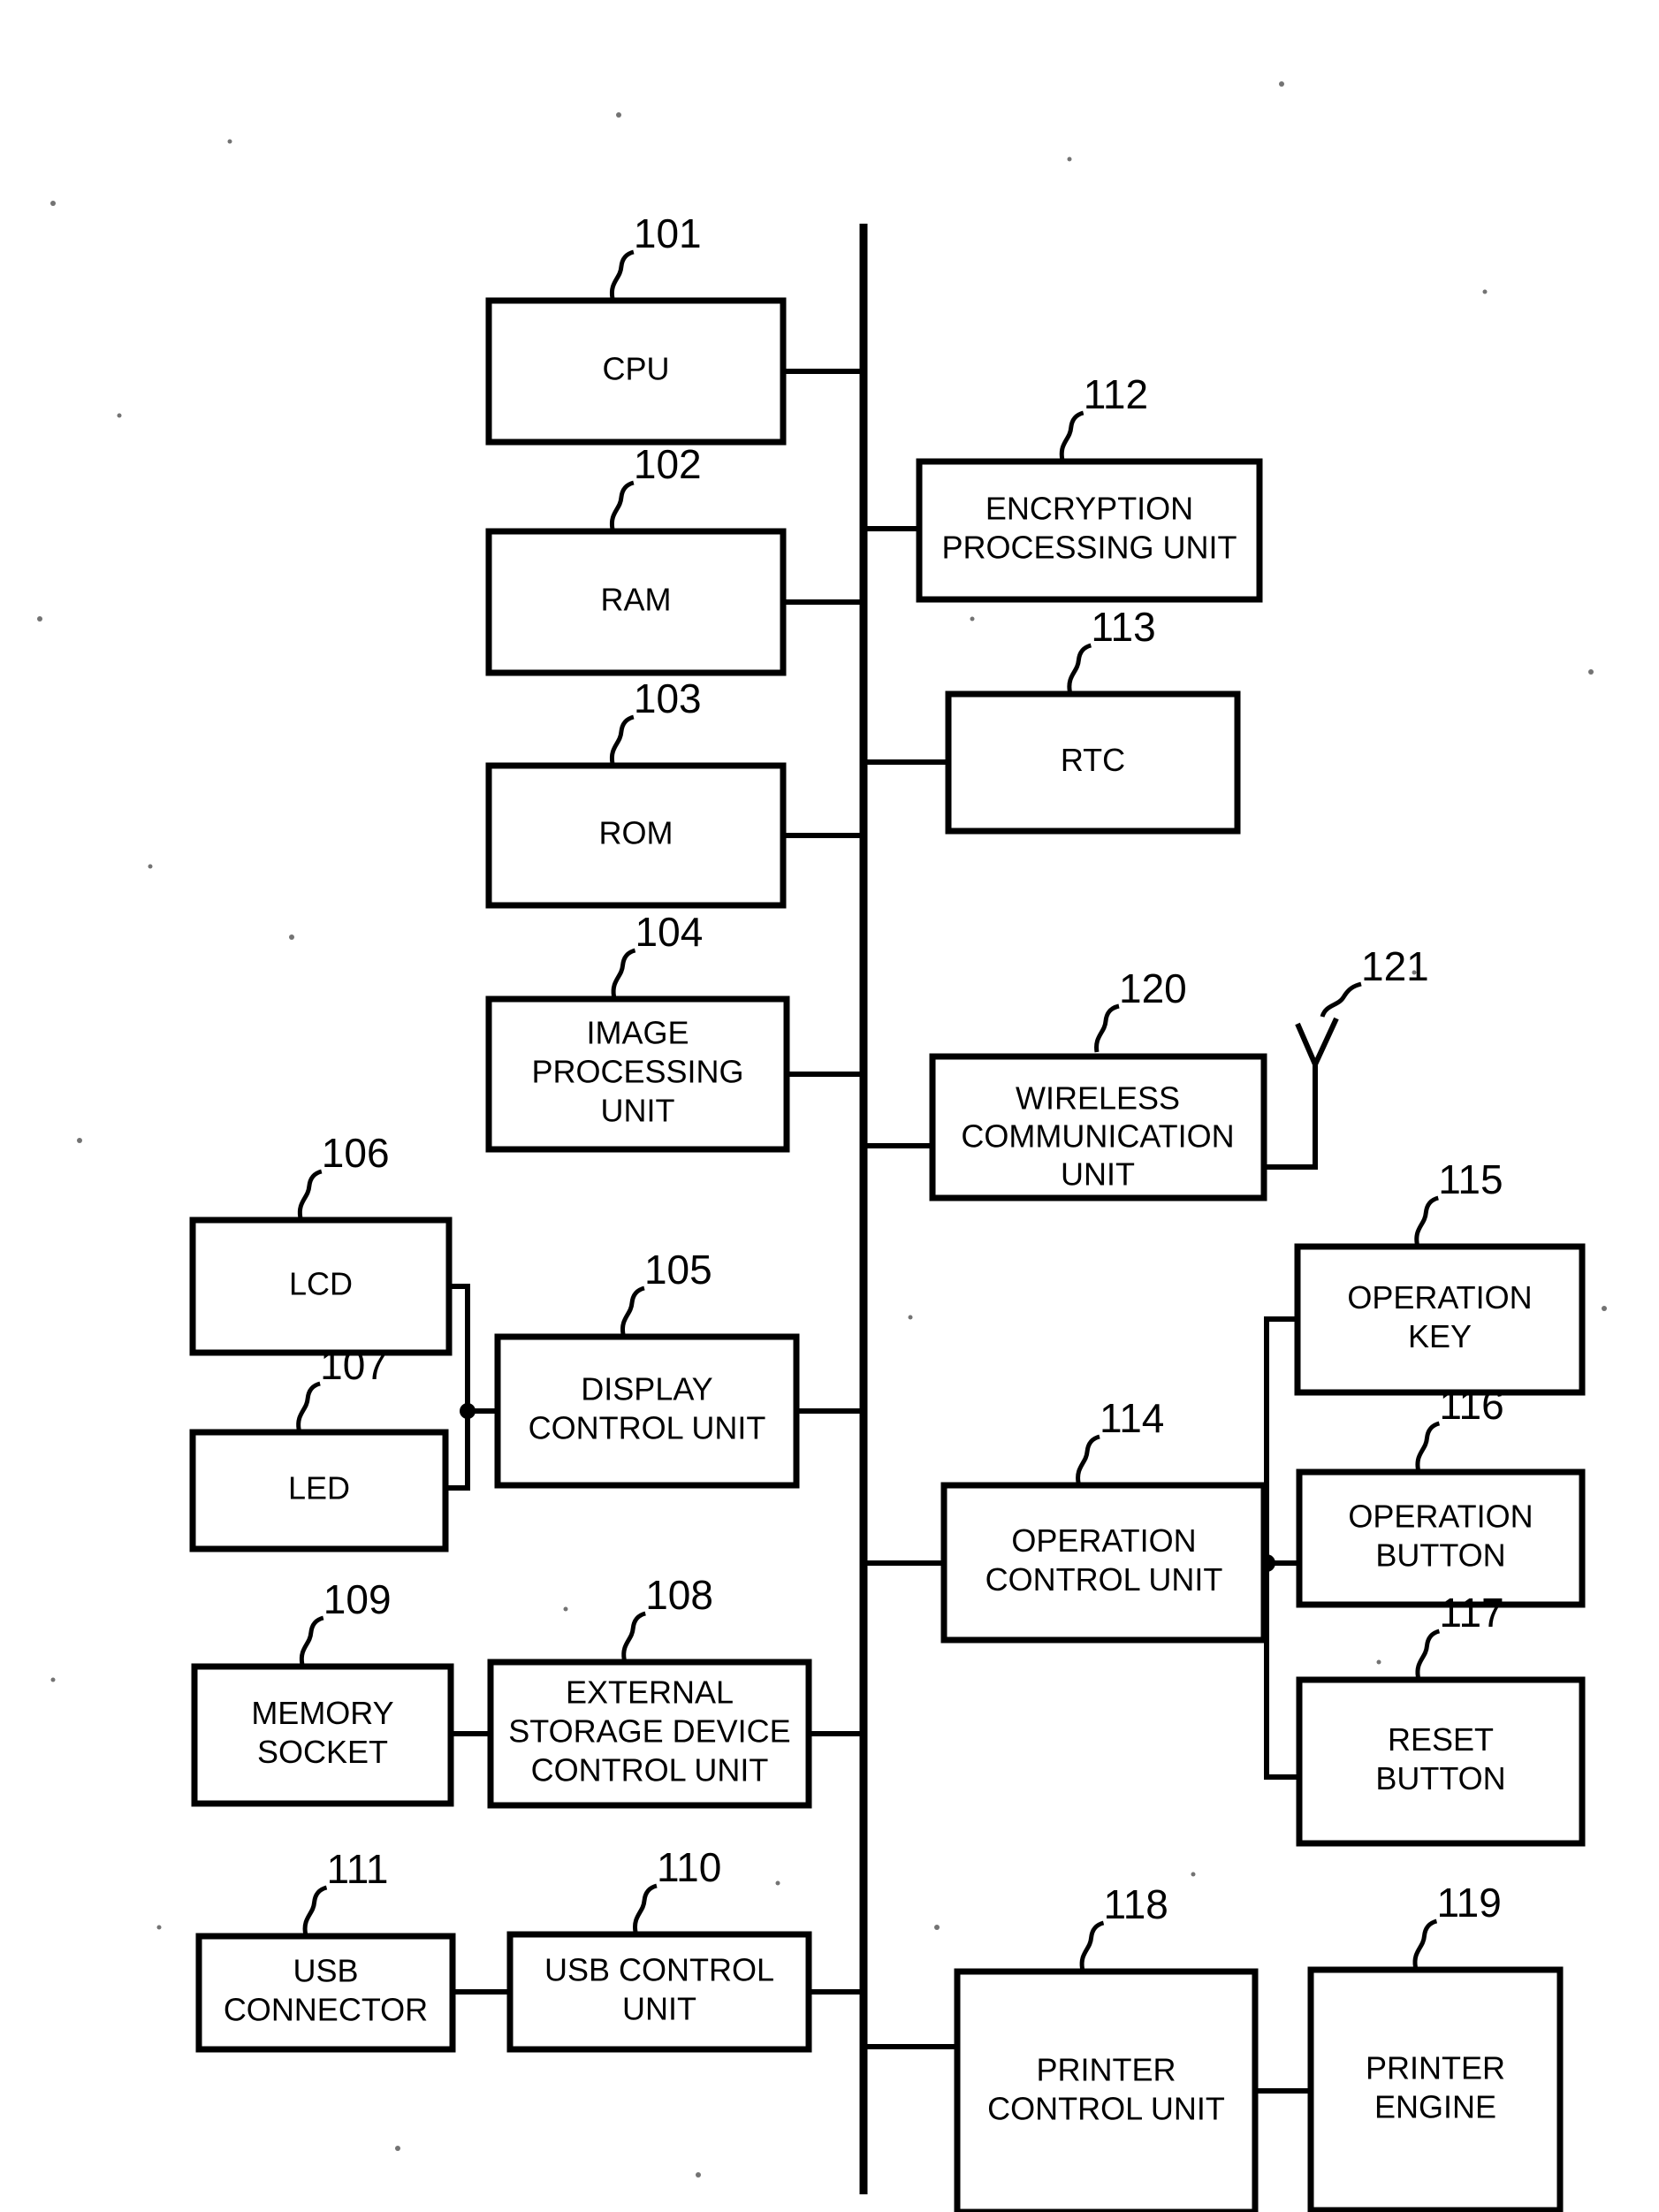 The height and width of the screenshot is (2212, 1659). I want to click on ref-number-113-text: 113, so click(1123, 627).